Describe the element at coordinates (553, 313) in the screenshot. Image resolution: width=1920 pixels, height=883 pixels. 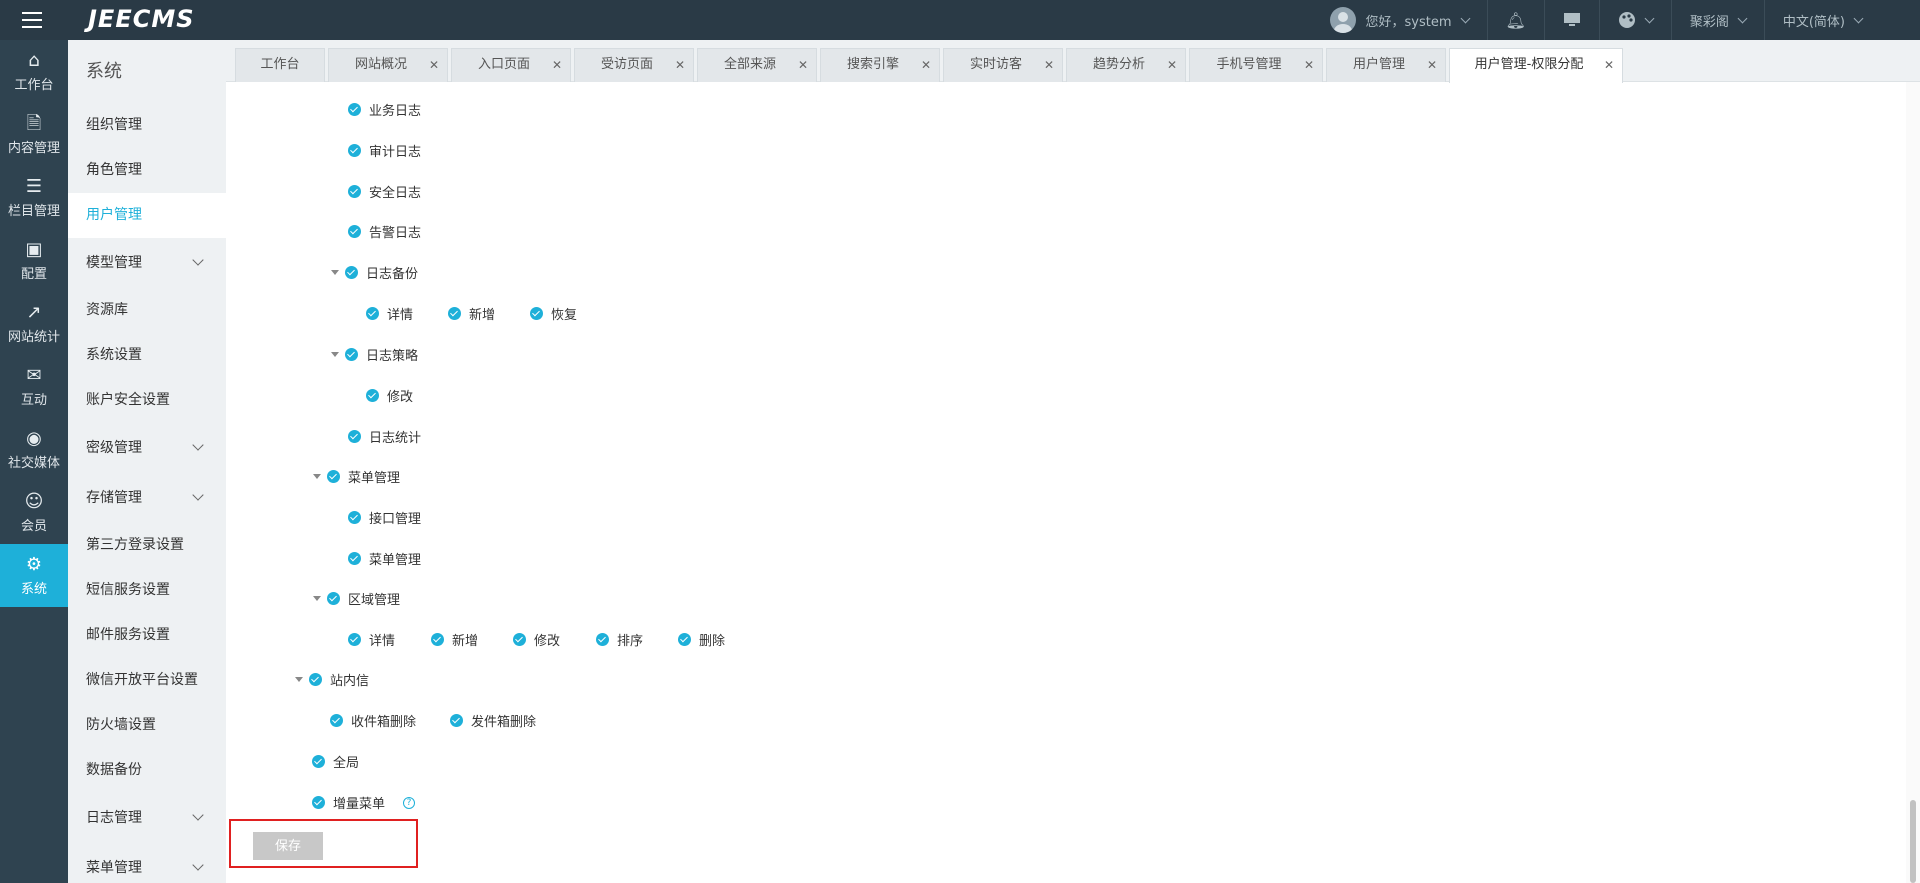
I see `tree-node: 恢复` at that location.